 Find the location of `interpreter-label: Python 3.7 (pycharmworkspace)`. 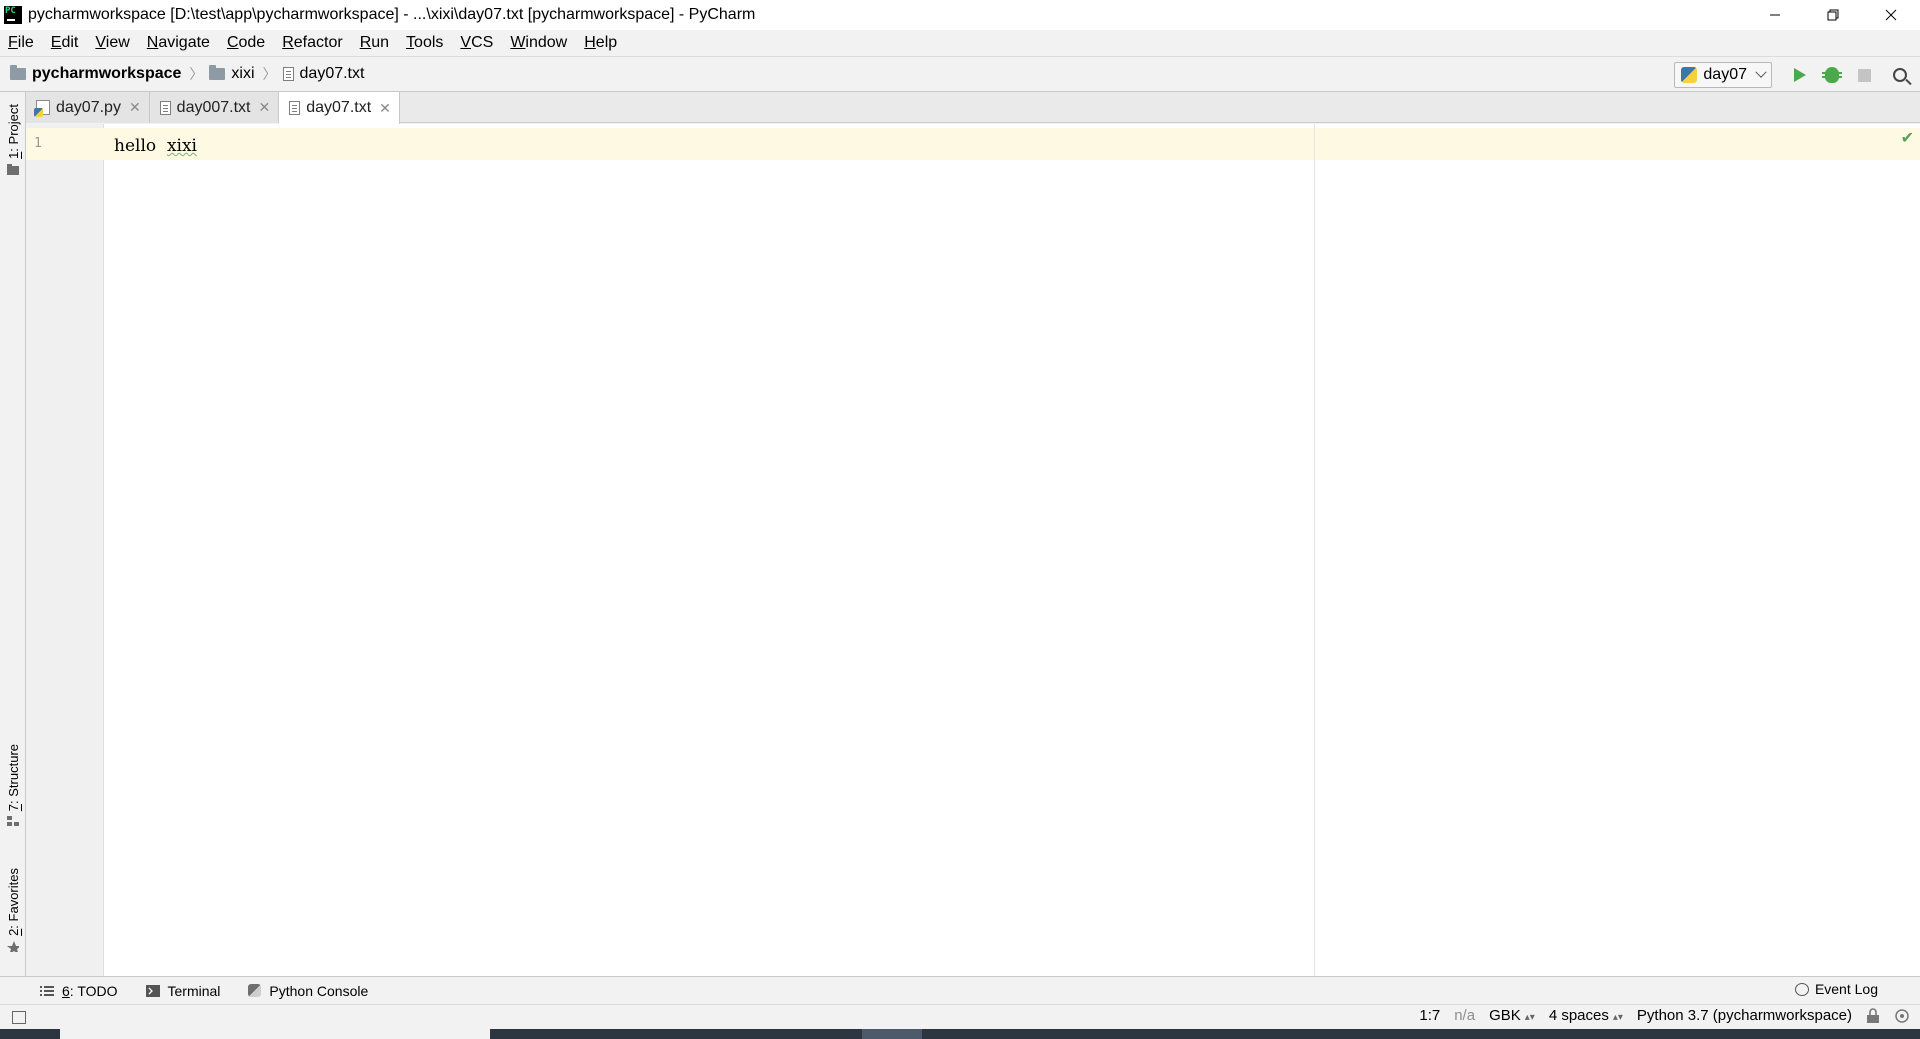

interpreter-label: Python 3.7 (pycharmworkspace) is located at coordinates (1744, 1015).